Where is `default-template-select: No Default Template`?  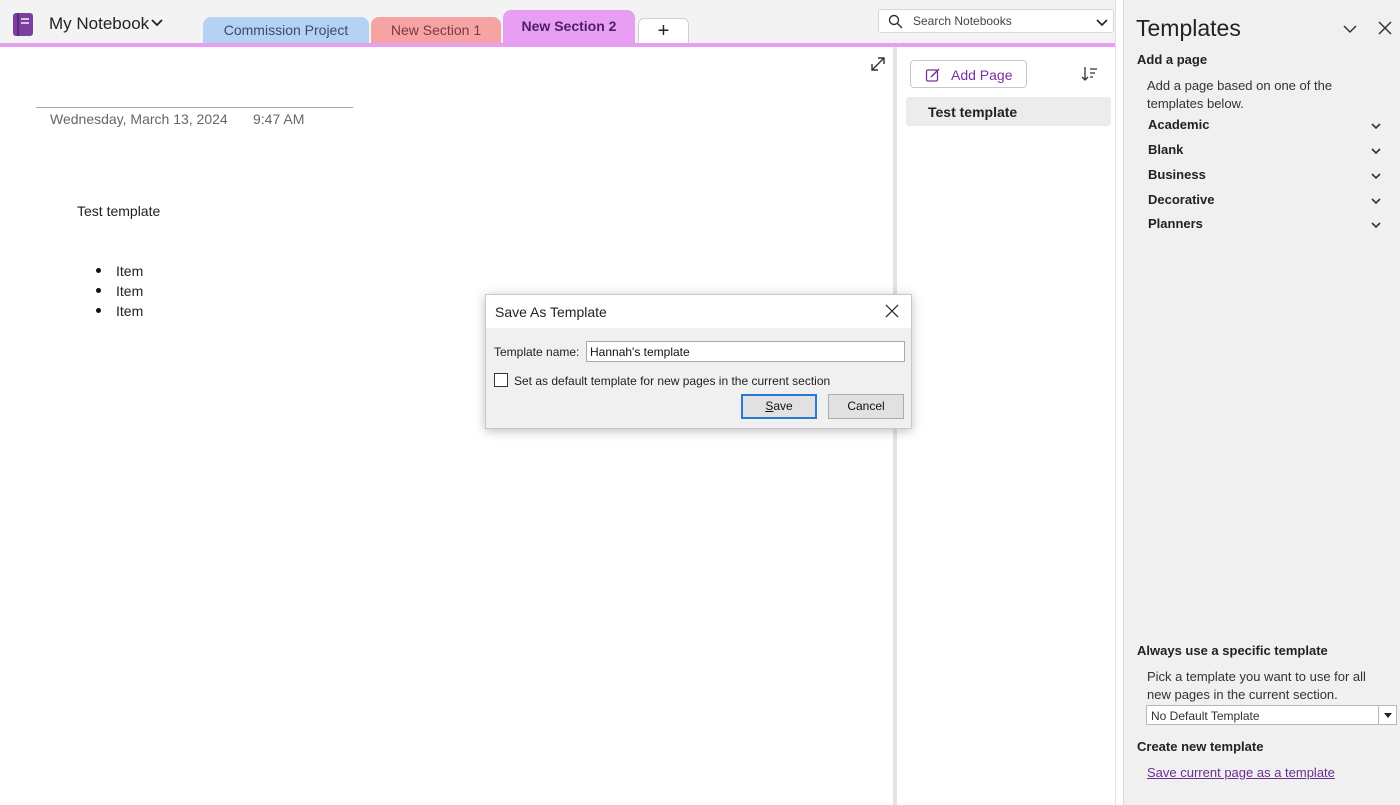 default-template-select: No Default Template is located at coordinates (1271, 715).